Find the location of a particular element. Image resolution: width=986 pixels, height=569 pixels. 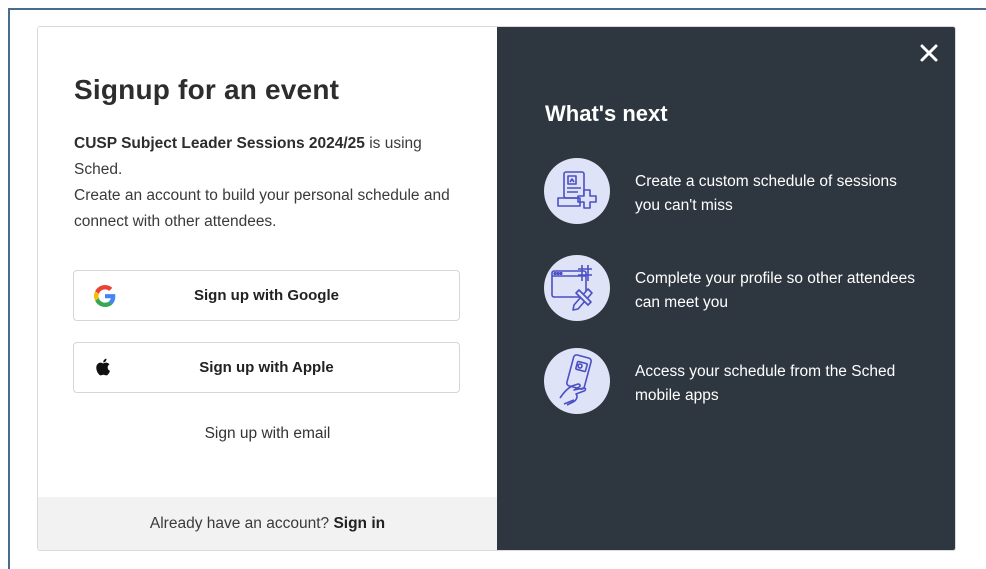

profile-edit-icon is located at coordinates (577, 288).